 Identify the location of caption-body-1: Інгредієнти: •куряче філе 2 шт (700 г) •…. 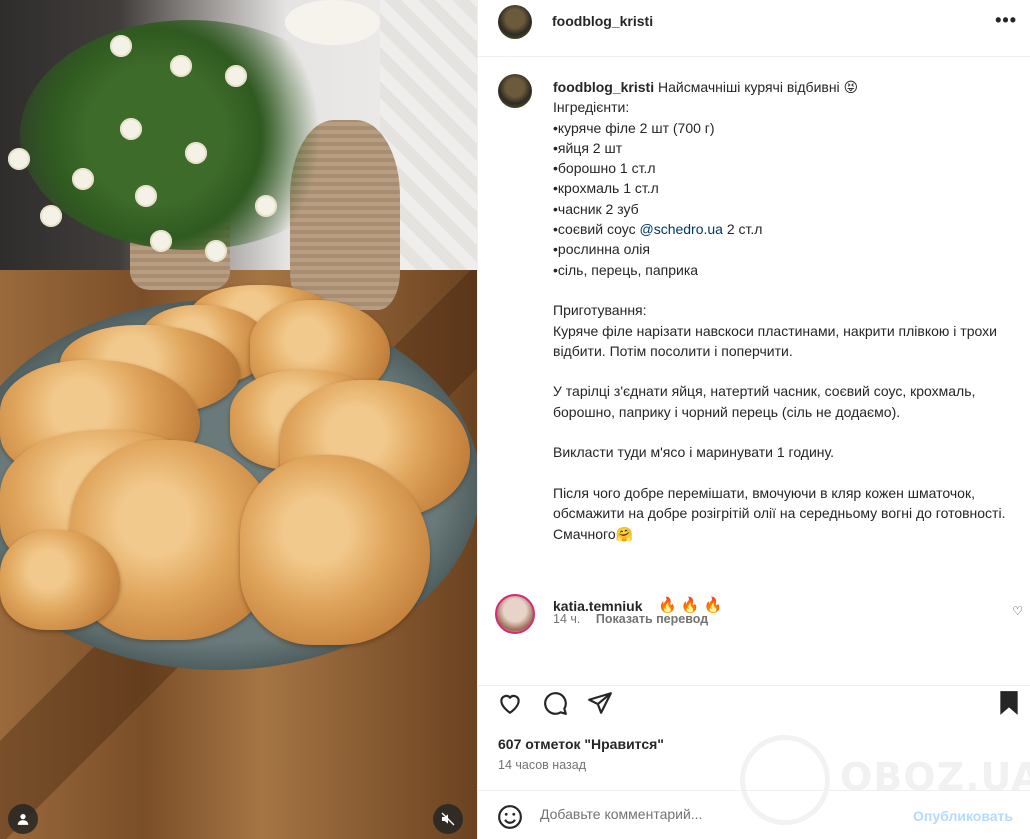
(634, 168).